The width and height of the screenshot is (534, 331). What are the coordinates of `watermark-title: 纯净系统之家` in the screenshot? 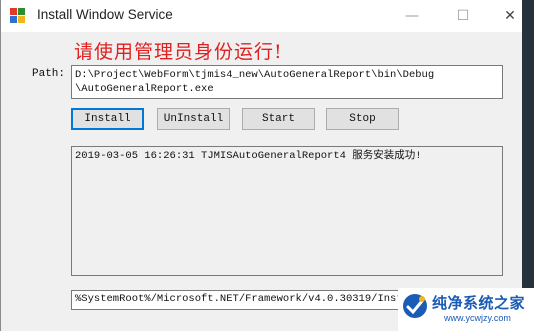 It's located at (479, 303).